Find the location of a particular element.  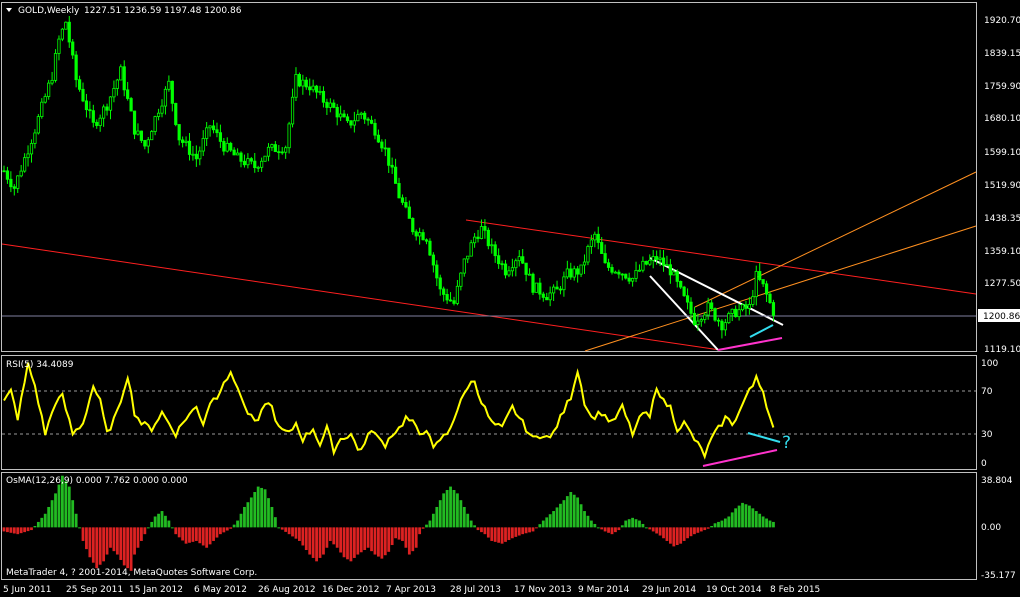

price-divergence-cyan-line is located at coordinates (761, 331).